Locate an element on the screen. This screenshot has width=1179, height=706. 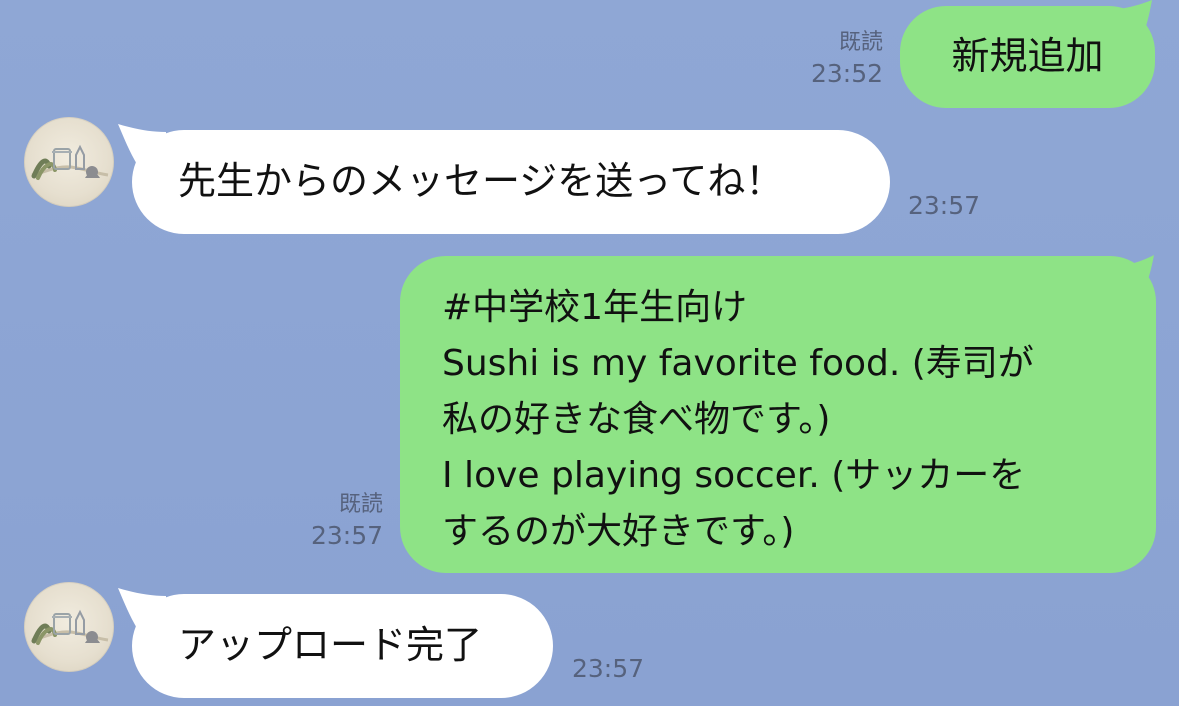
message-line: Sushi is my favorite food. (寿司が is located at coordinates (738, 363).